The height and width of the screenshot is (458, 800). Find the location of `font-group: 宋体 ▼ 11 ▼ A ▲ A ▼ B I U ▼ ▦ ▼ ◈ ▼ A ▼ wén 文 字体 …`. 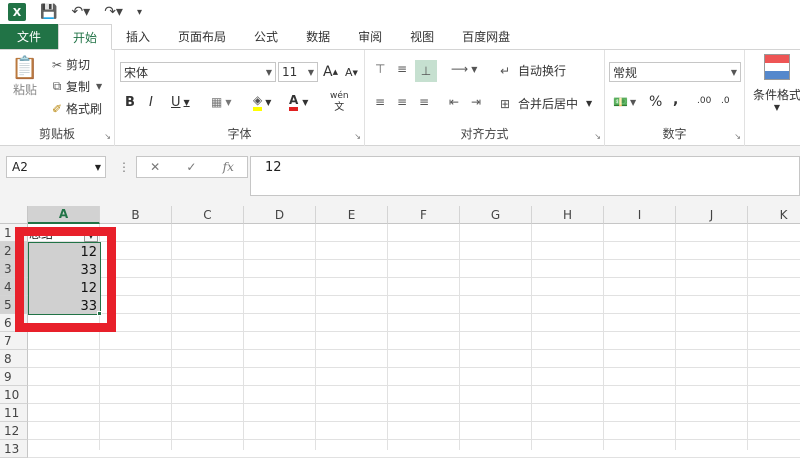

font-group: 宋体 ▼ 11 ▼ A ▲ A ▼ B I U ▼ ▦ ▼ ◈ ▼ A ▼ wén 文 字体 … is located at coordinates (240, 98).